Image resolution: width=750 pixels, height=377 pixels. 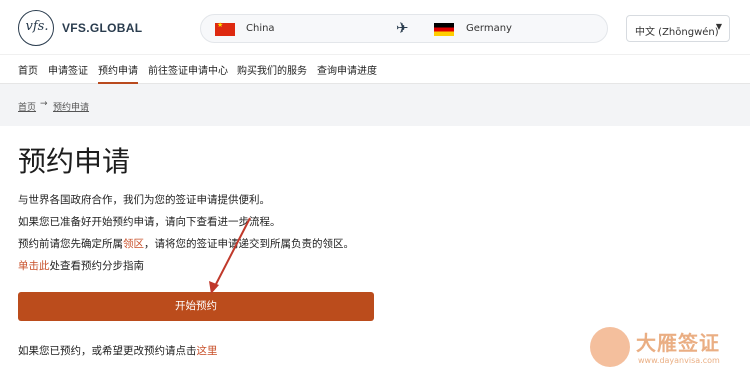 What do you see at coordinates (118, 73) in the screenshot?
I see `nav-book-appointment: 预约申请` at bounding box center [118, 73].